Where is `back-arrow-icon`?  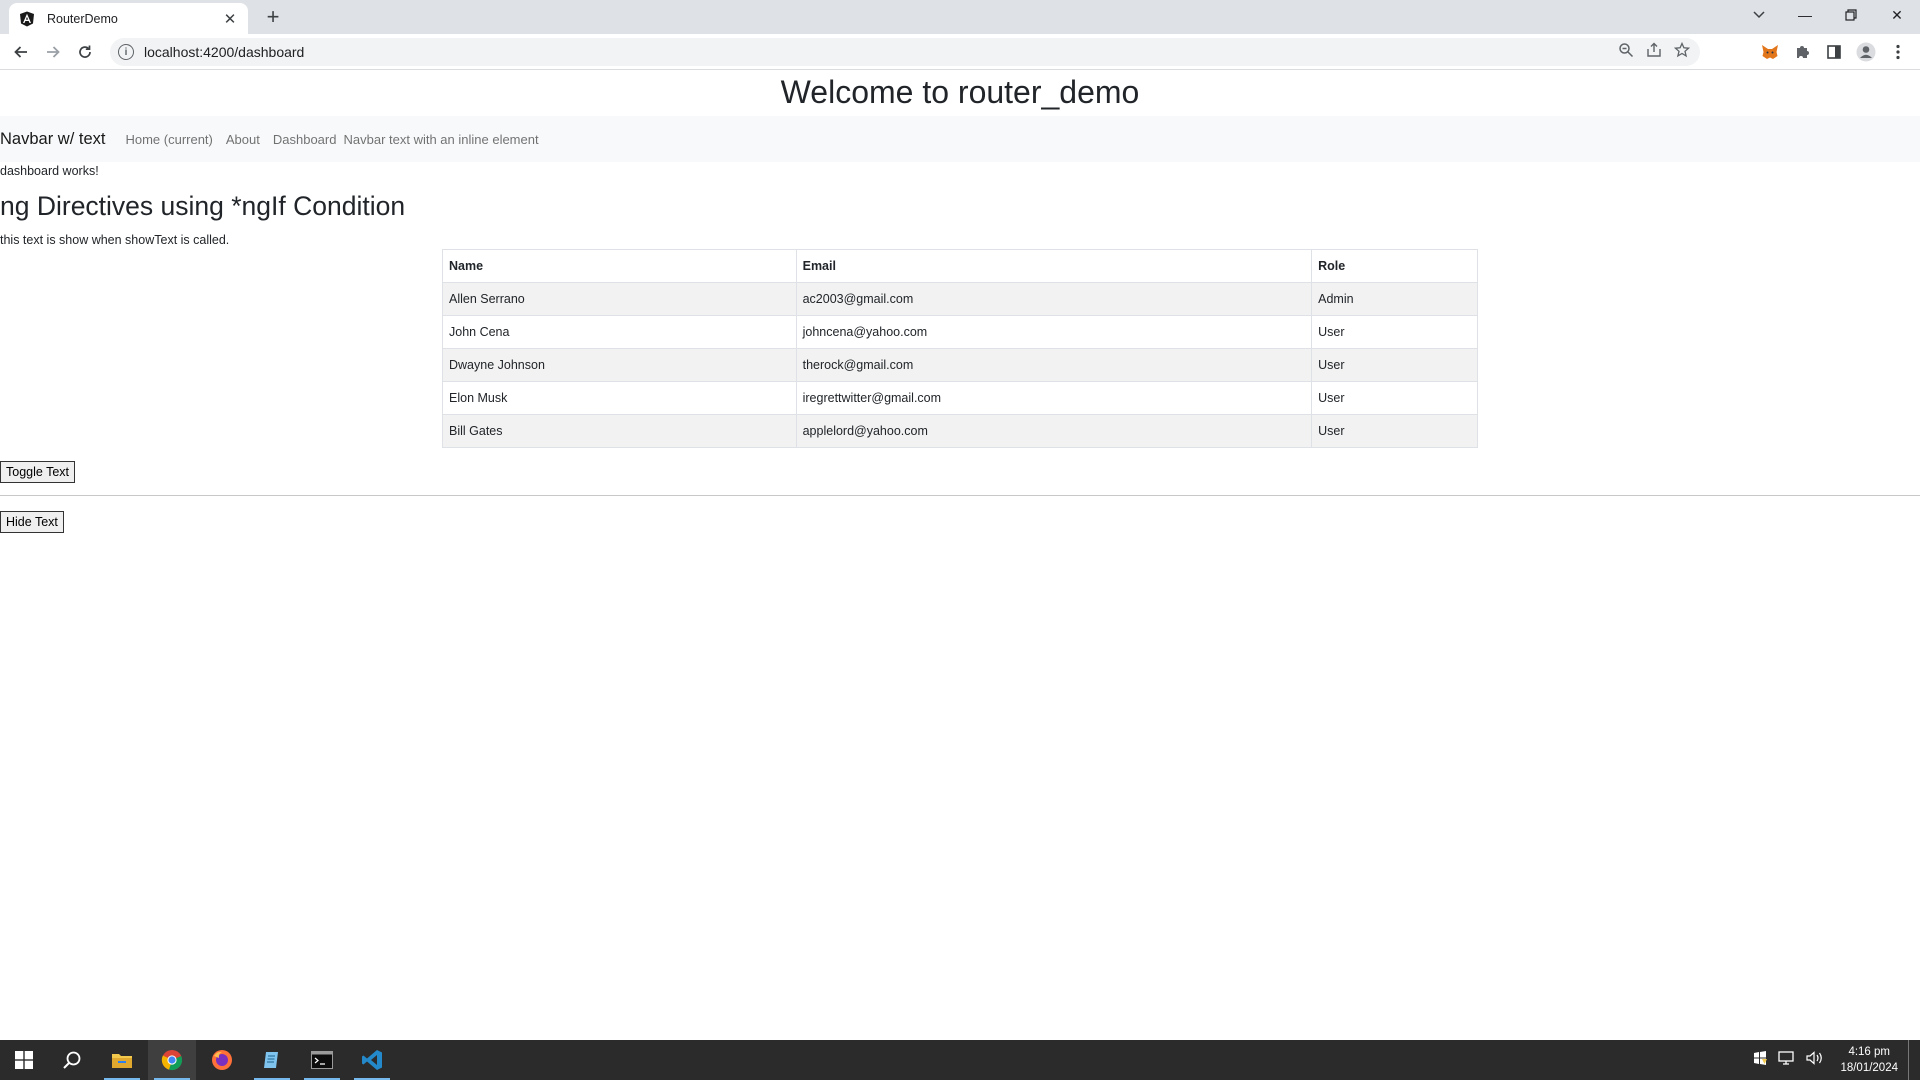 back-arrow-icon is located at coordinates (21, 52).